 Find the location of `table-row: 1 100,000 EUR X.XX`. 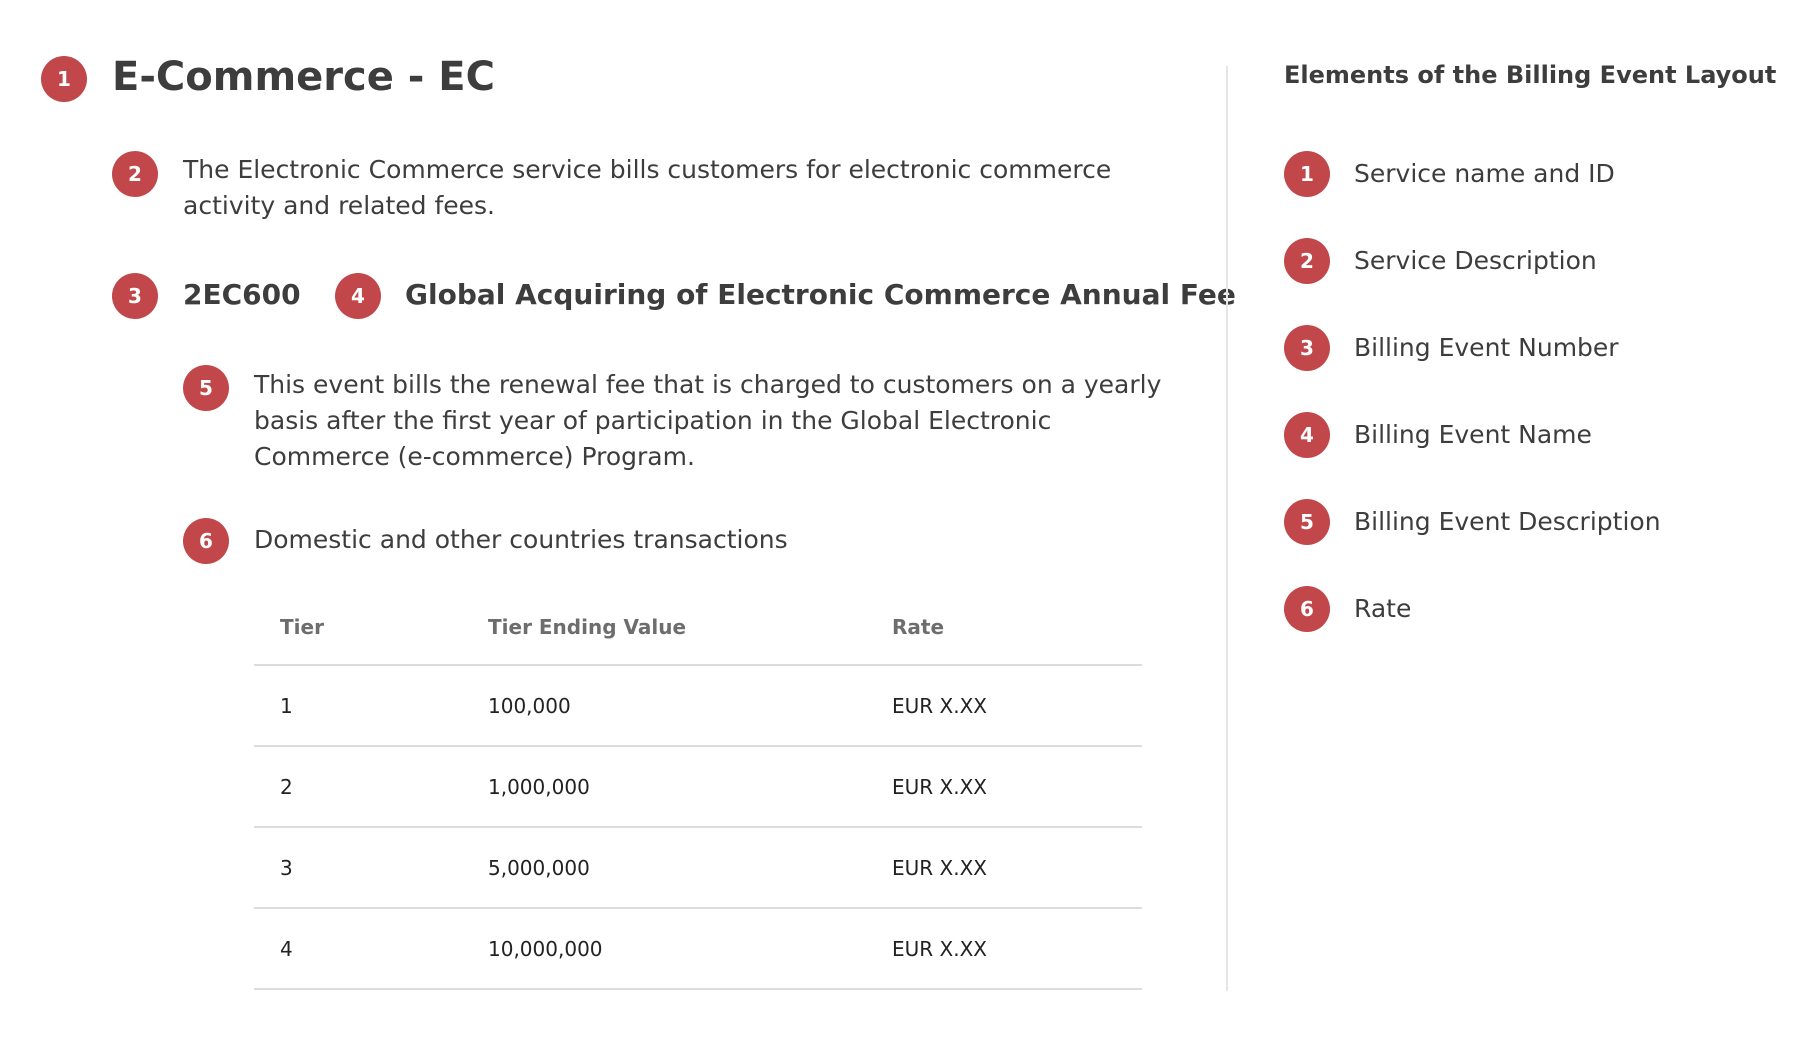

table-row: 1 100,000 EUR X.XX is located at coordinates (698, 706).